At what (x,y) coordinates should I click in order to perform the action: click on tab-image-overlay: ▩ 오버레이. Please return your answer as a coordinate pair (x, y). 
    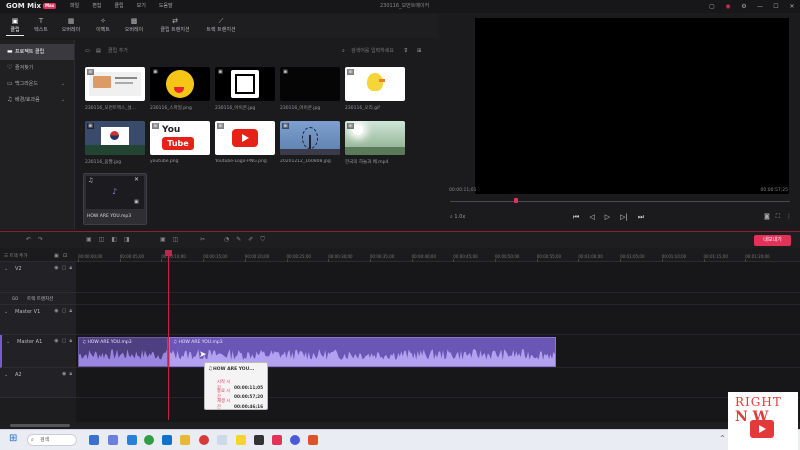
    Looking at the image, I should click on (134, 26).